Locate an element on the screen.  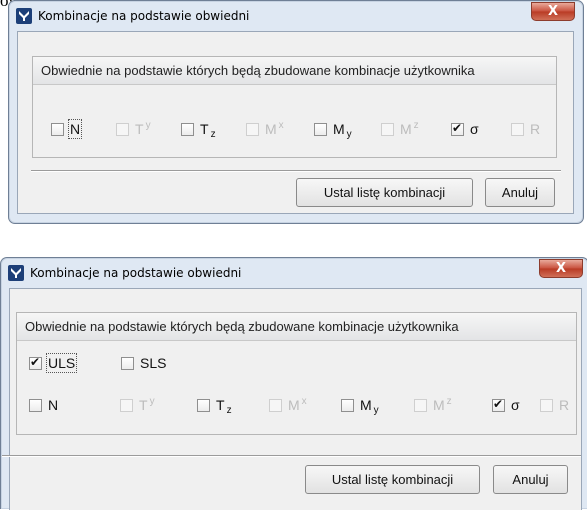
checkbox-sls: SLS is located at coordinates (143, 363).